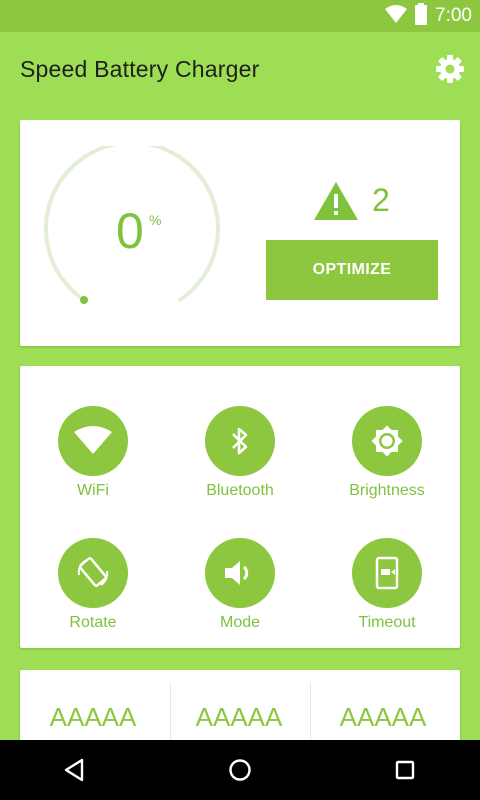 The height and width of the screenshot is (800, 480). I want to click on toggle-mode: Mode, so click(240, 593).